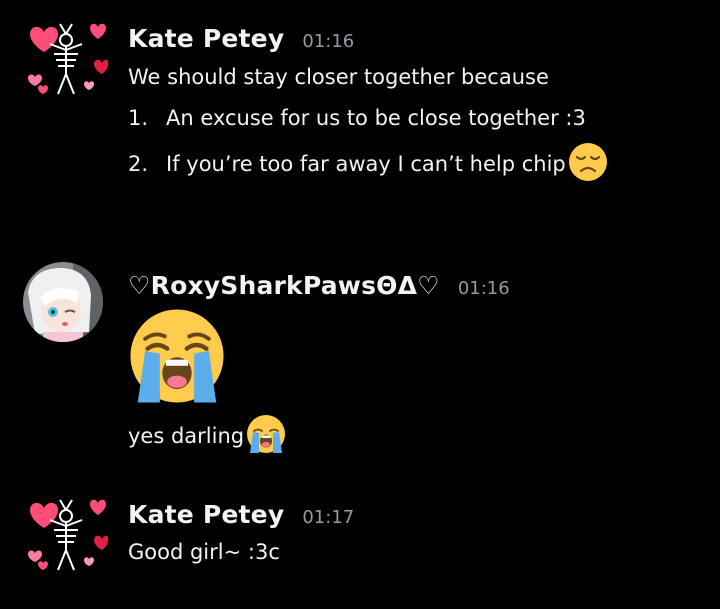 The image size is (720, 609). What do you see at coordinates (138, 118) in the screenshot?
I see `list-number: 1.` at bounding box center [138, 118].